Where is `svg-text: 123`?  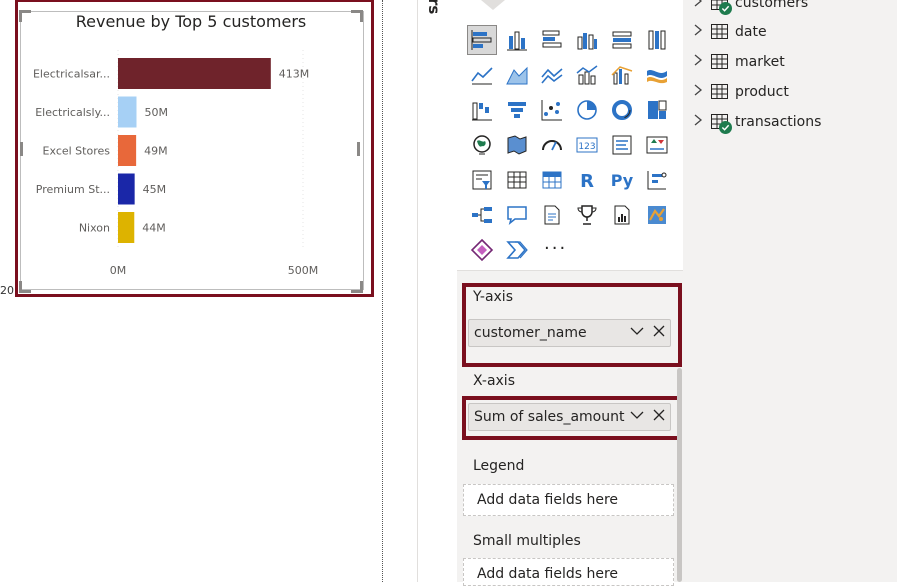
svg-text: 123 is located at coordinates (586, 147).